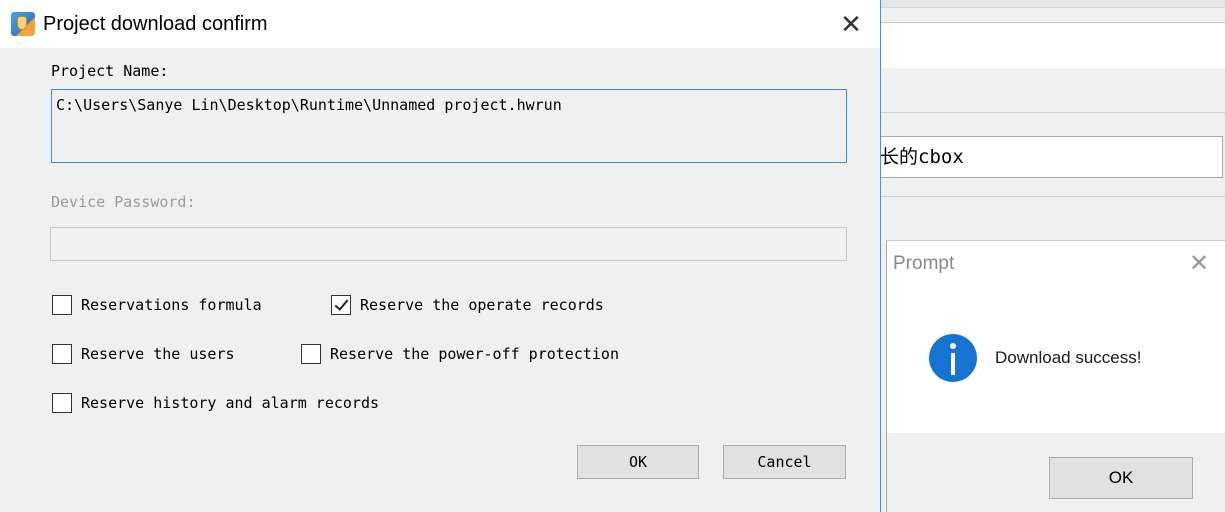  What do you see at coordinates (784, 462) in the screenshot?
I see `cancel-button: Cancel` at bounding box center [784, 462].